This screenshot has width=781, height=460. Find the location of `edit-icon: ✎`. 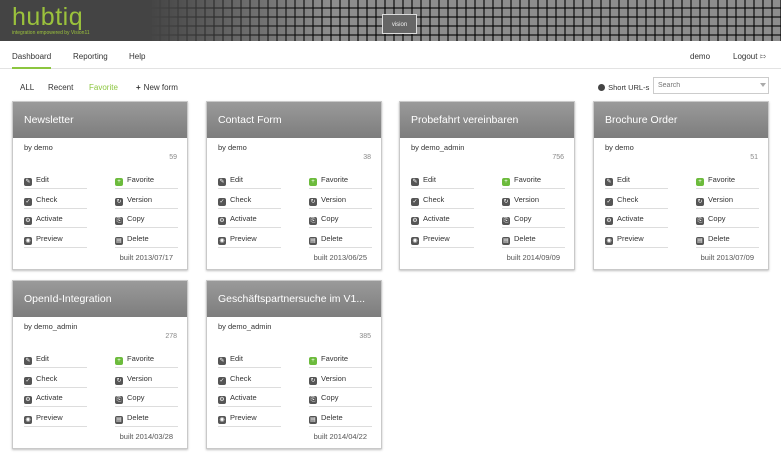

edit-icon: ✎ is located at coordinates (415, 182).